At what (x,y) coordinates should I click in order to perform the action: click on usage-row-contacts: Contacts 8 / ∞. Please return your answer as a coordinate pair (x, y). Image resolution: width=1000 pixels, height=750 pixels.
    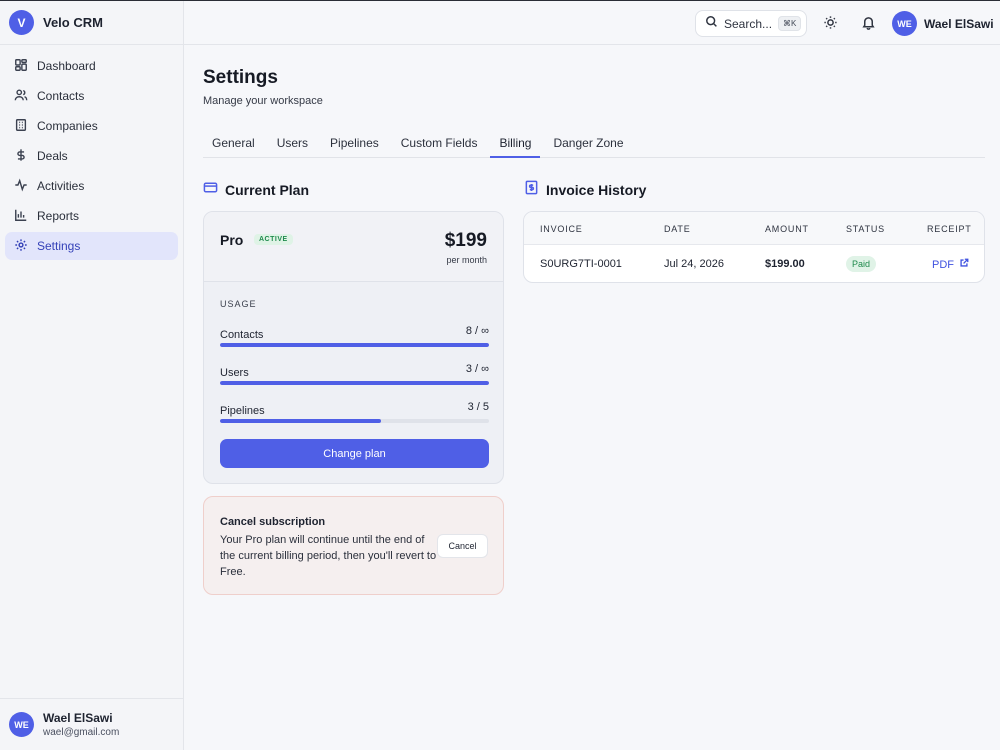
    Looking at the image, I should click on (354, 336).